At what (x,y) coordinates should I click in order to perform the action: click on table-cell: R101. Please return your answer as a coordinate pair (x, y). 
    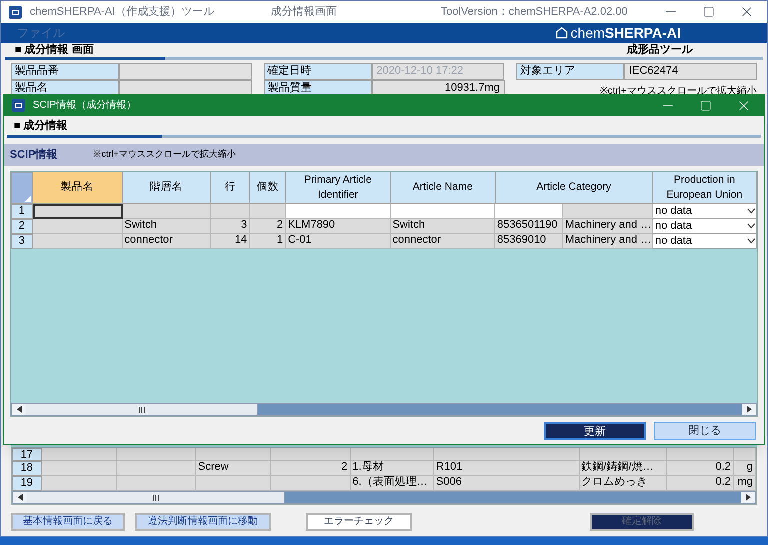
    Looking at the image, I should click on (507, 468).